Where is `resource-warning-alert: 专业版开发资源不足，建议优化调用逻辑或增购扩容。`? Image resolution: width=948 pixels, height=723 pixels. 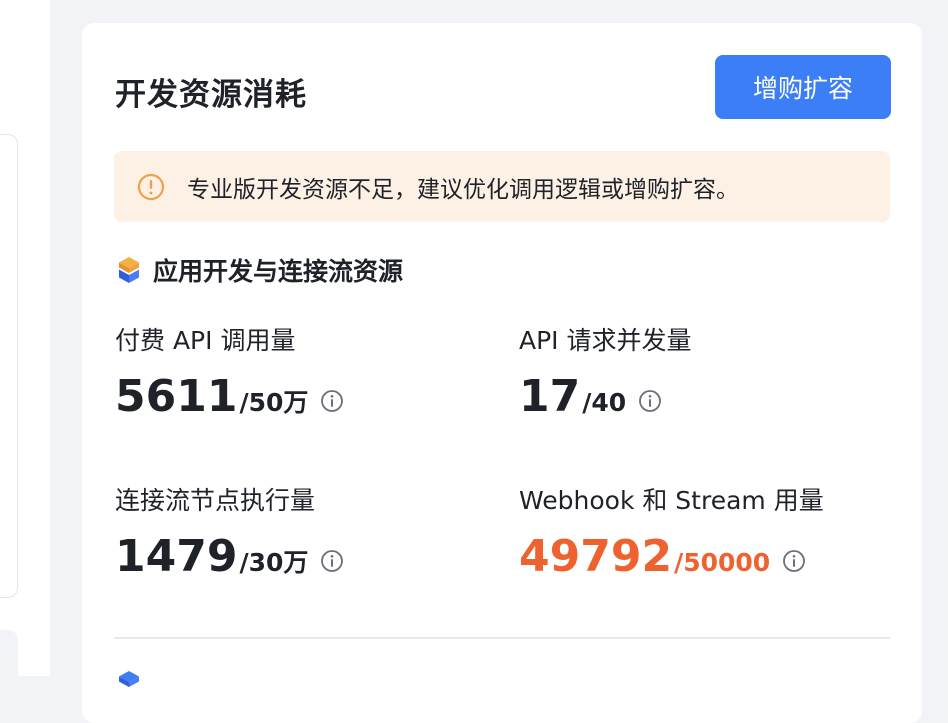
resource-warning-alert: 专业版开发资源不足，建议优化调用逻辑或增购扩容。 is located at coordinates (502, 186).